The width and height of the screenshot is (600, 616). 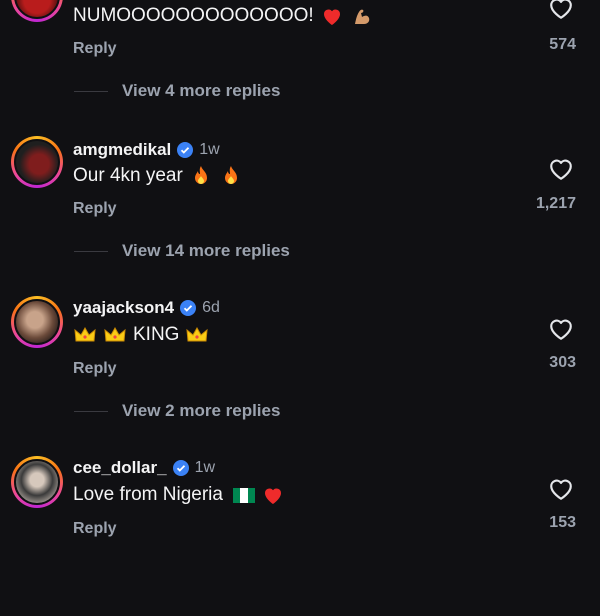 I want to click on comment-text: KING, so click(x=141, y=335).